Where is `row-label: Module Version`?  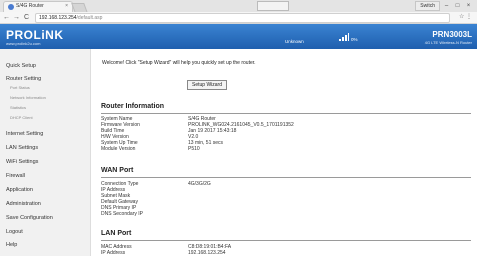 row-label: Module Version is located at coordinates (118, 149).